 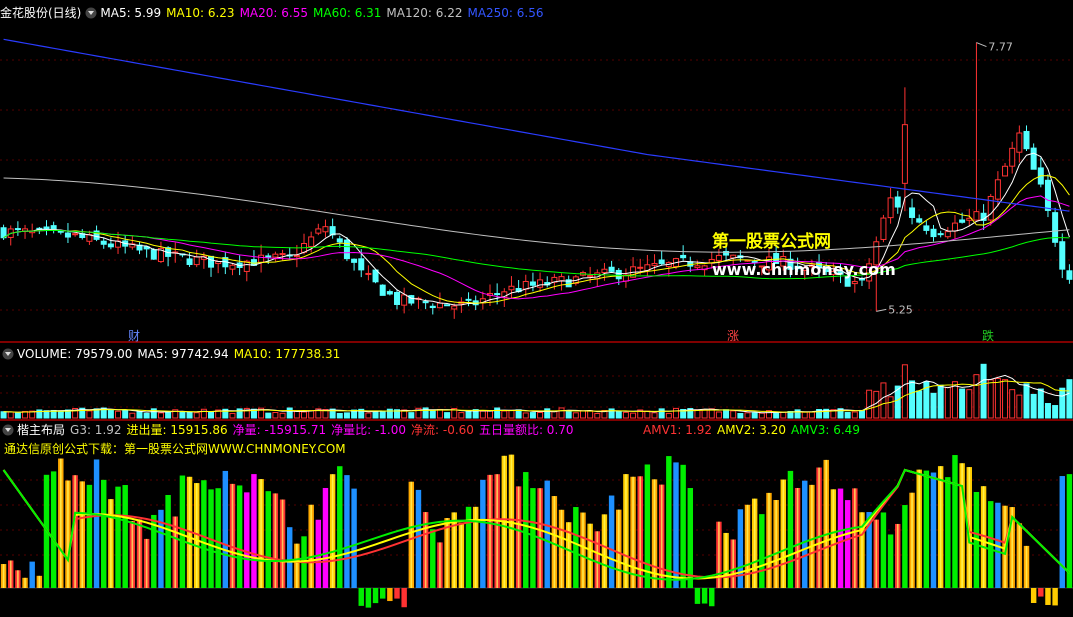 I want to click on amv-legend-item-1: AMV2: 3.20, so click(x=751, y=430).